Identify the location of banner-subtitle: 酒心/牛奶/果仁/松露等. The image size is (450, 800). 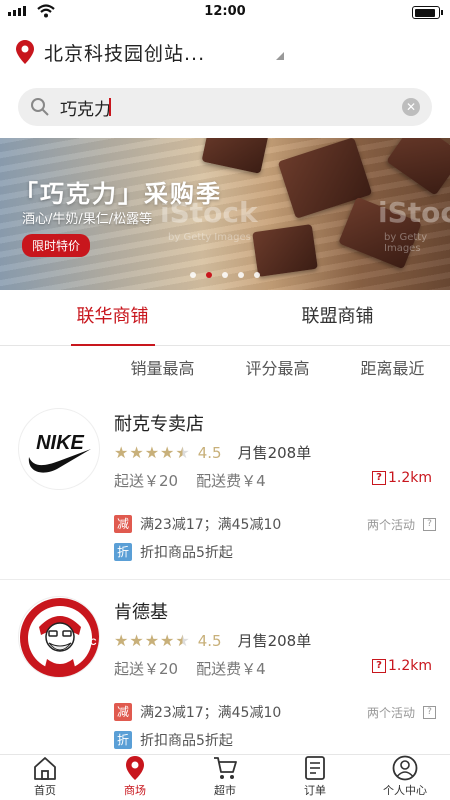
(87, 219).